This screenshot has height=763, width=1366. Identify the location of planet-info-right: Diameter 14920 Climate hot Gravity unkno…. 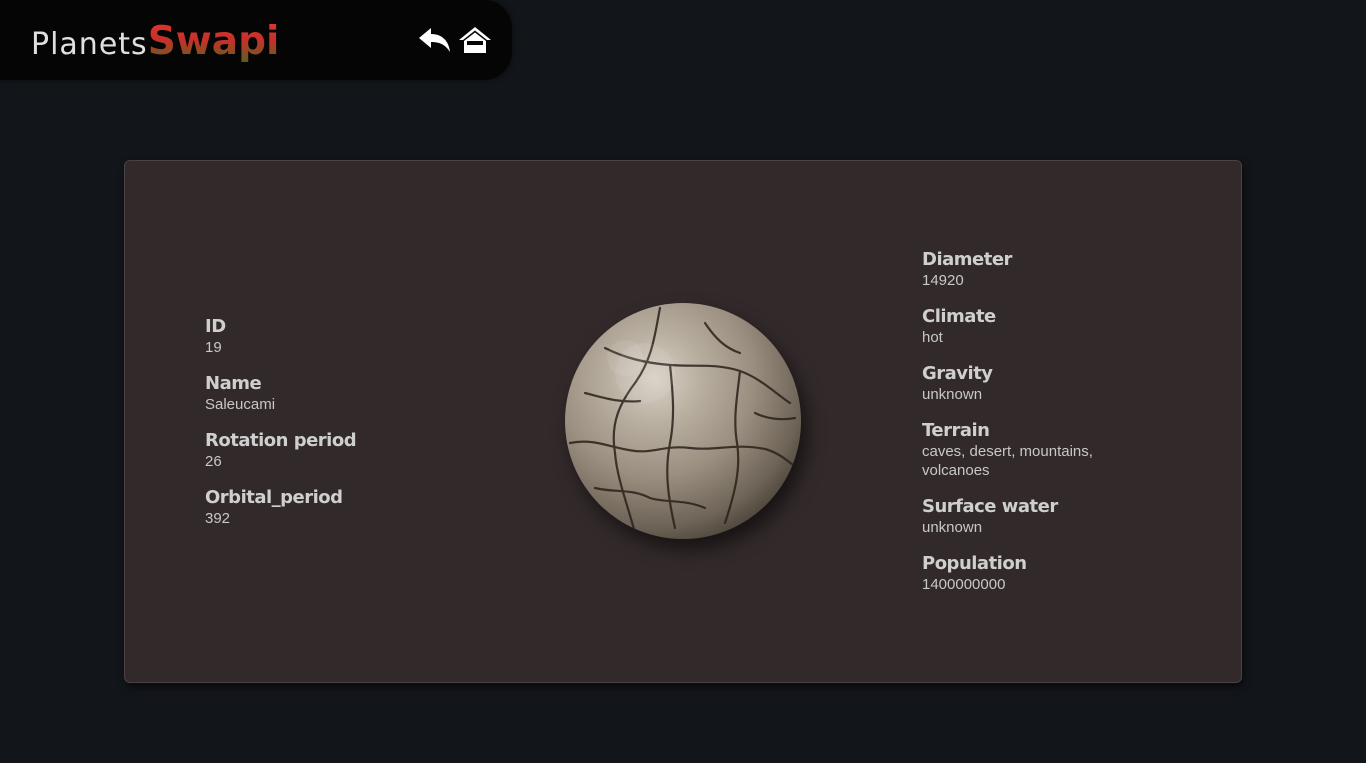
(1022, 429).